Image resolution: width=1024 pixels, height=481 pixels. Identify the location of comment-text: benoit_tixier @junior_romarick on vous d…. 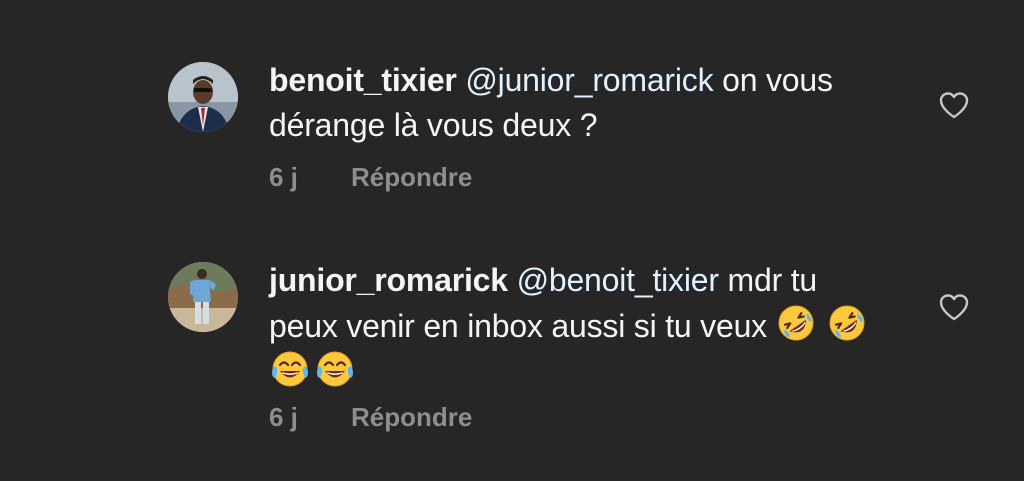
(579, 103).